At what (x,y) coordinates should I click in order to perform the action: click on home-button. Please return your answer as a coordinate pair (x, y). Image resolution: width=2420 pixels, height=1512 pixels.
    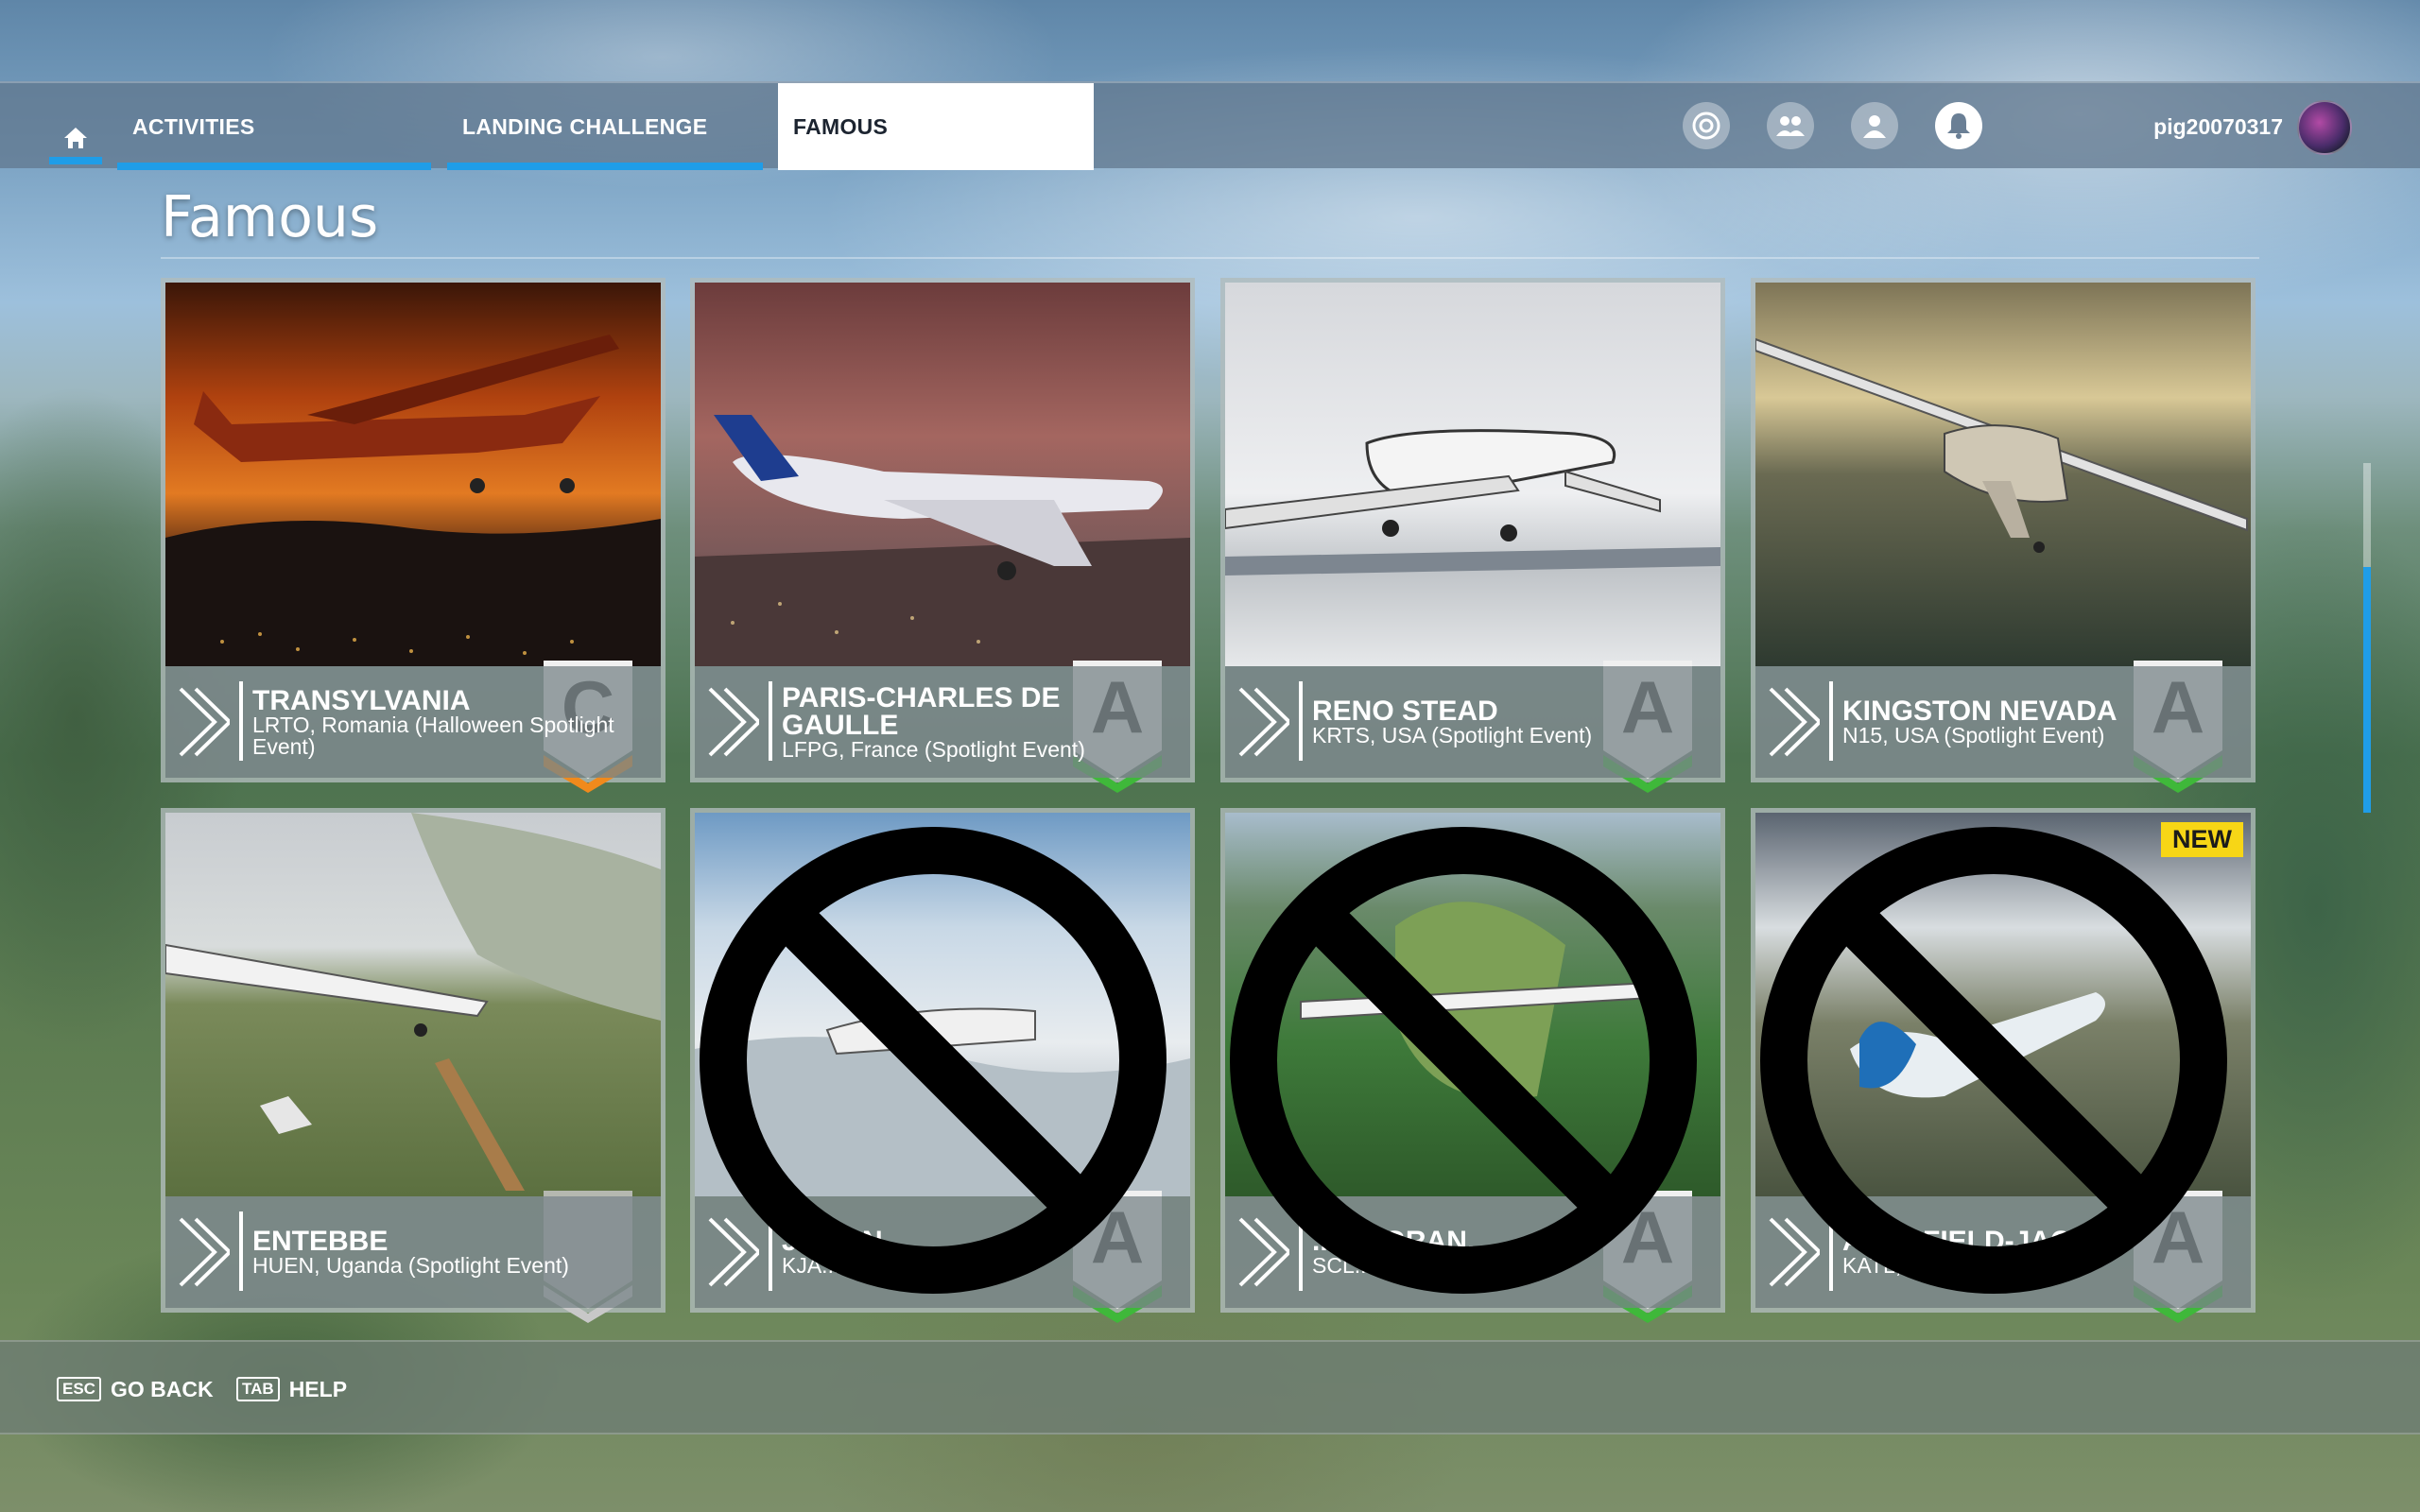
    Looking at the image, I should click on (75, 142).